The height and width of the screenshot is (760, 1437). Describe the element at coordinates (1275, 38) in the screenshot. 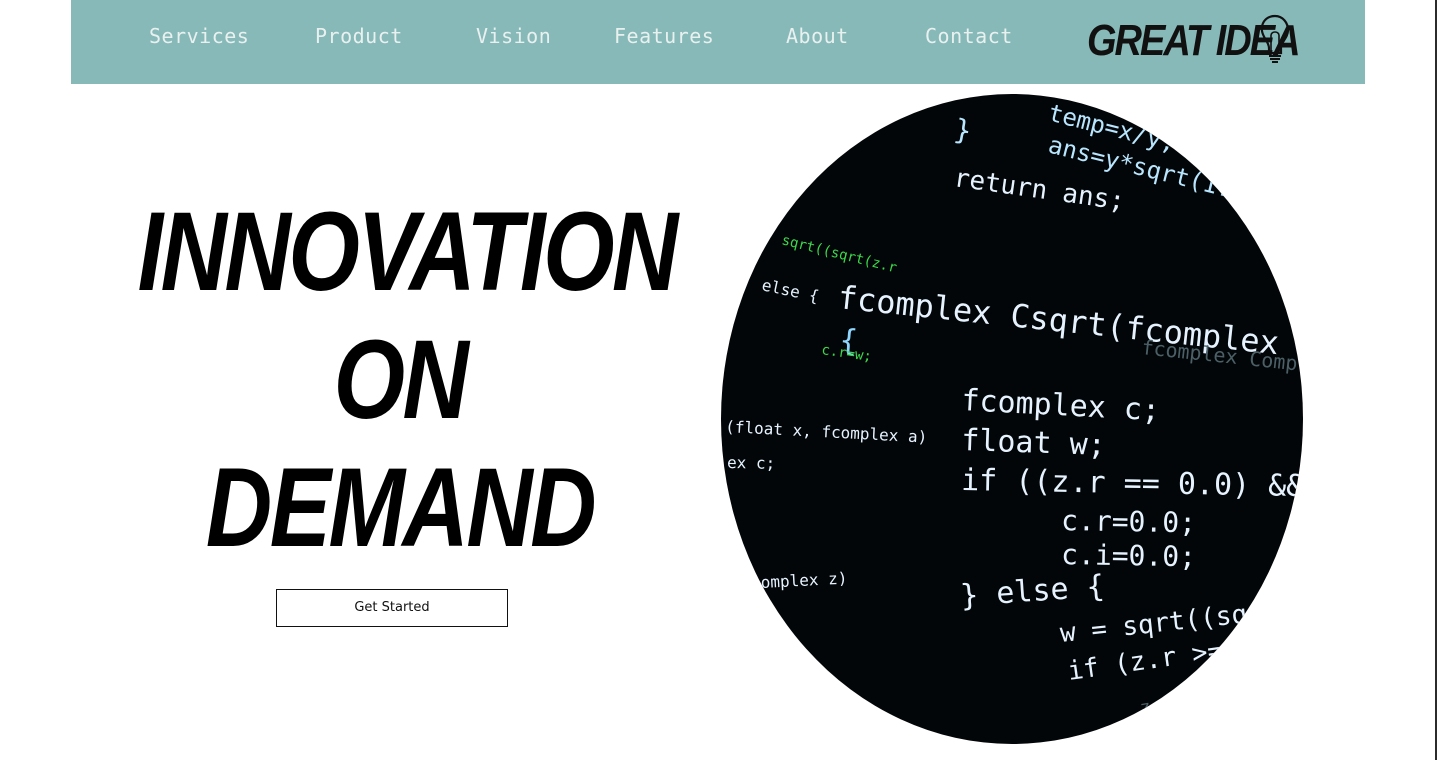

I see `lightbulb-icon` at that location.